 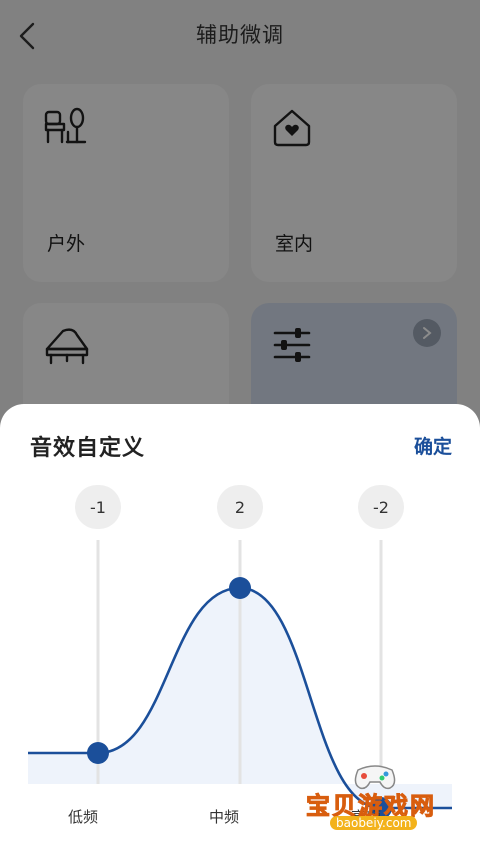 What do you see at coordinates (381, 507) in the screenshot?
I see `band-value-high: -2` at bounding box center [381, 507].